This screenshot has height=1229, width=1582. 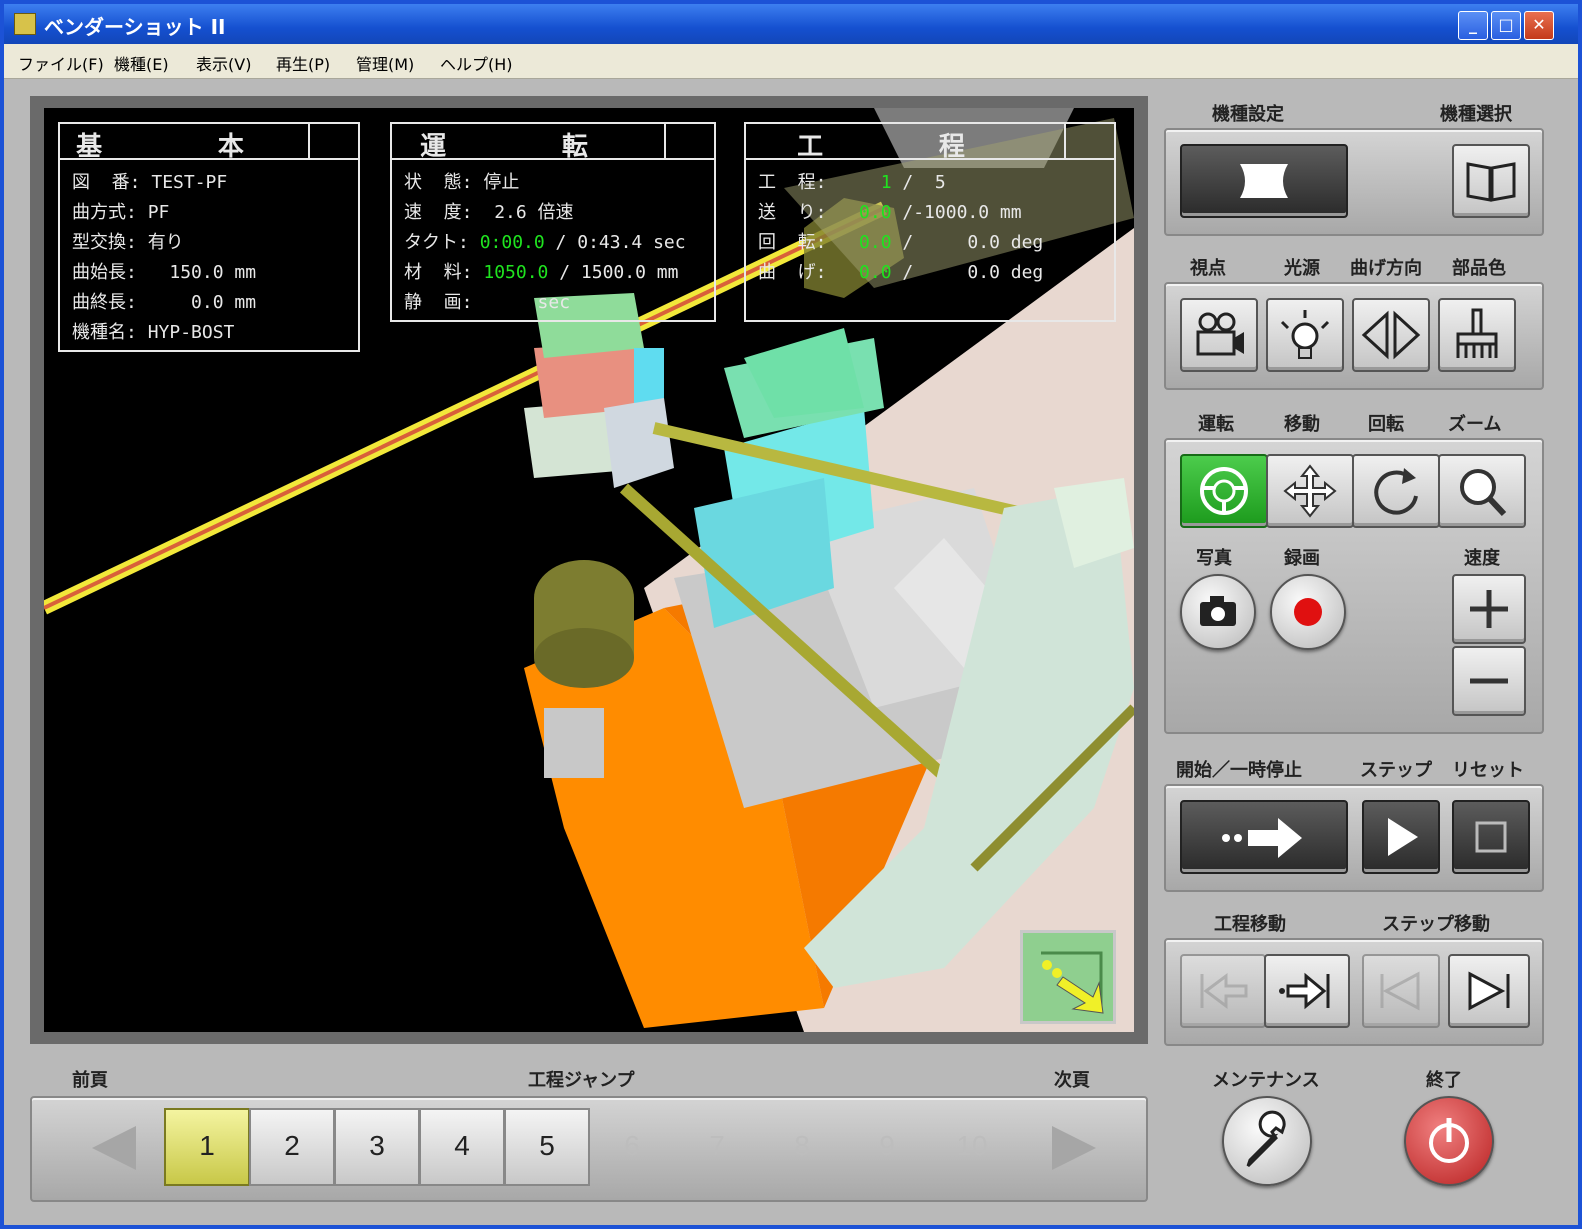 I want to click on info-run-title: 運 転, so click(x=529, y=147).